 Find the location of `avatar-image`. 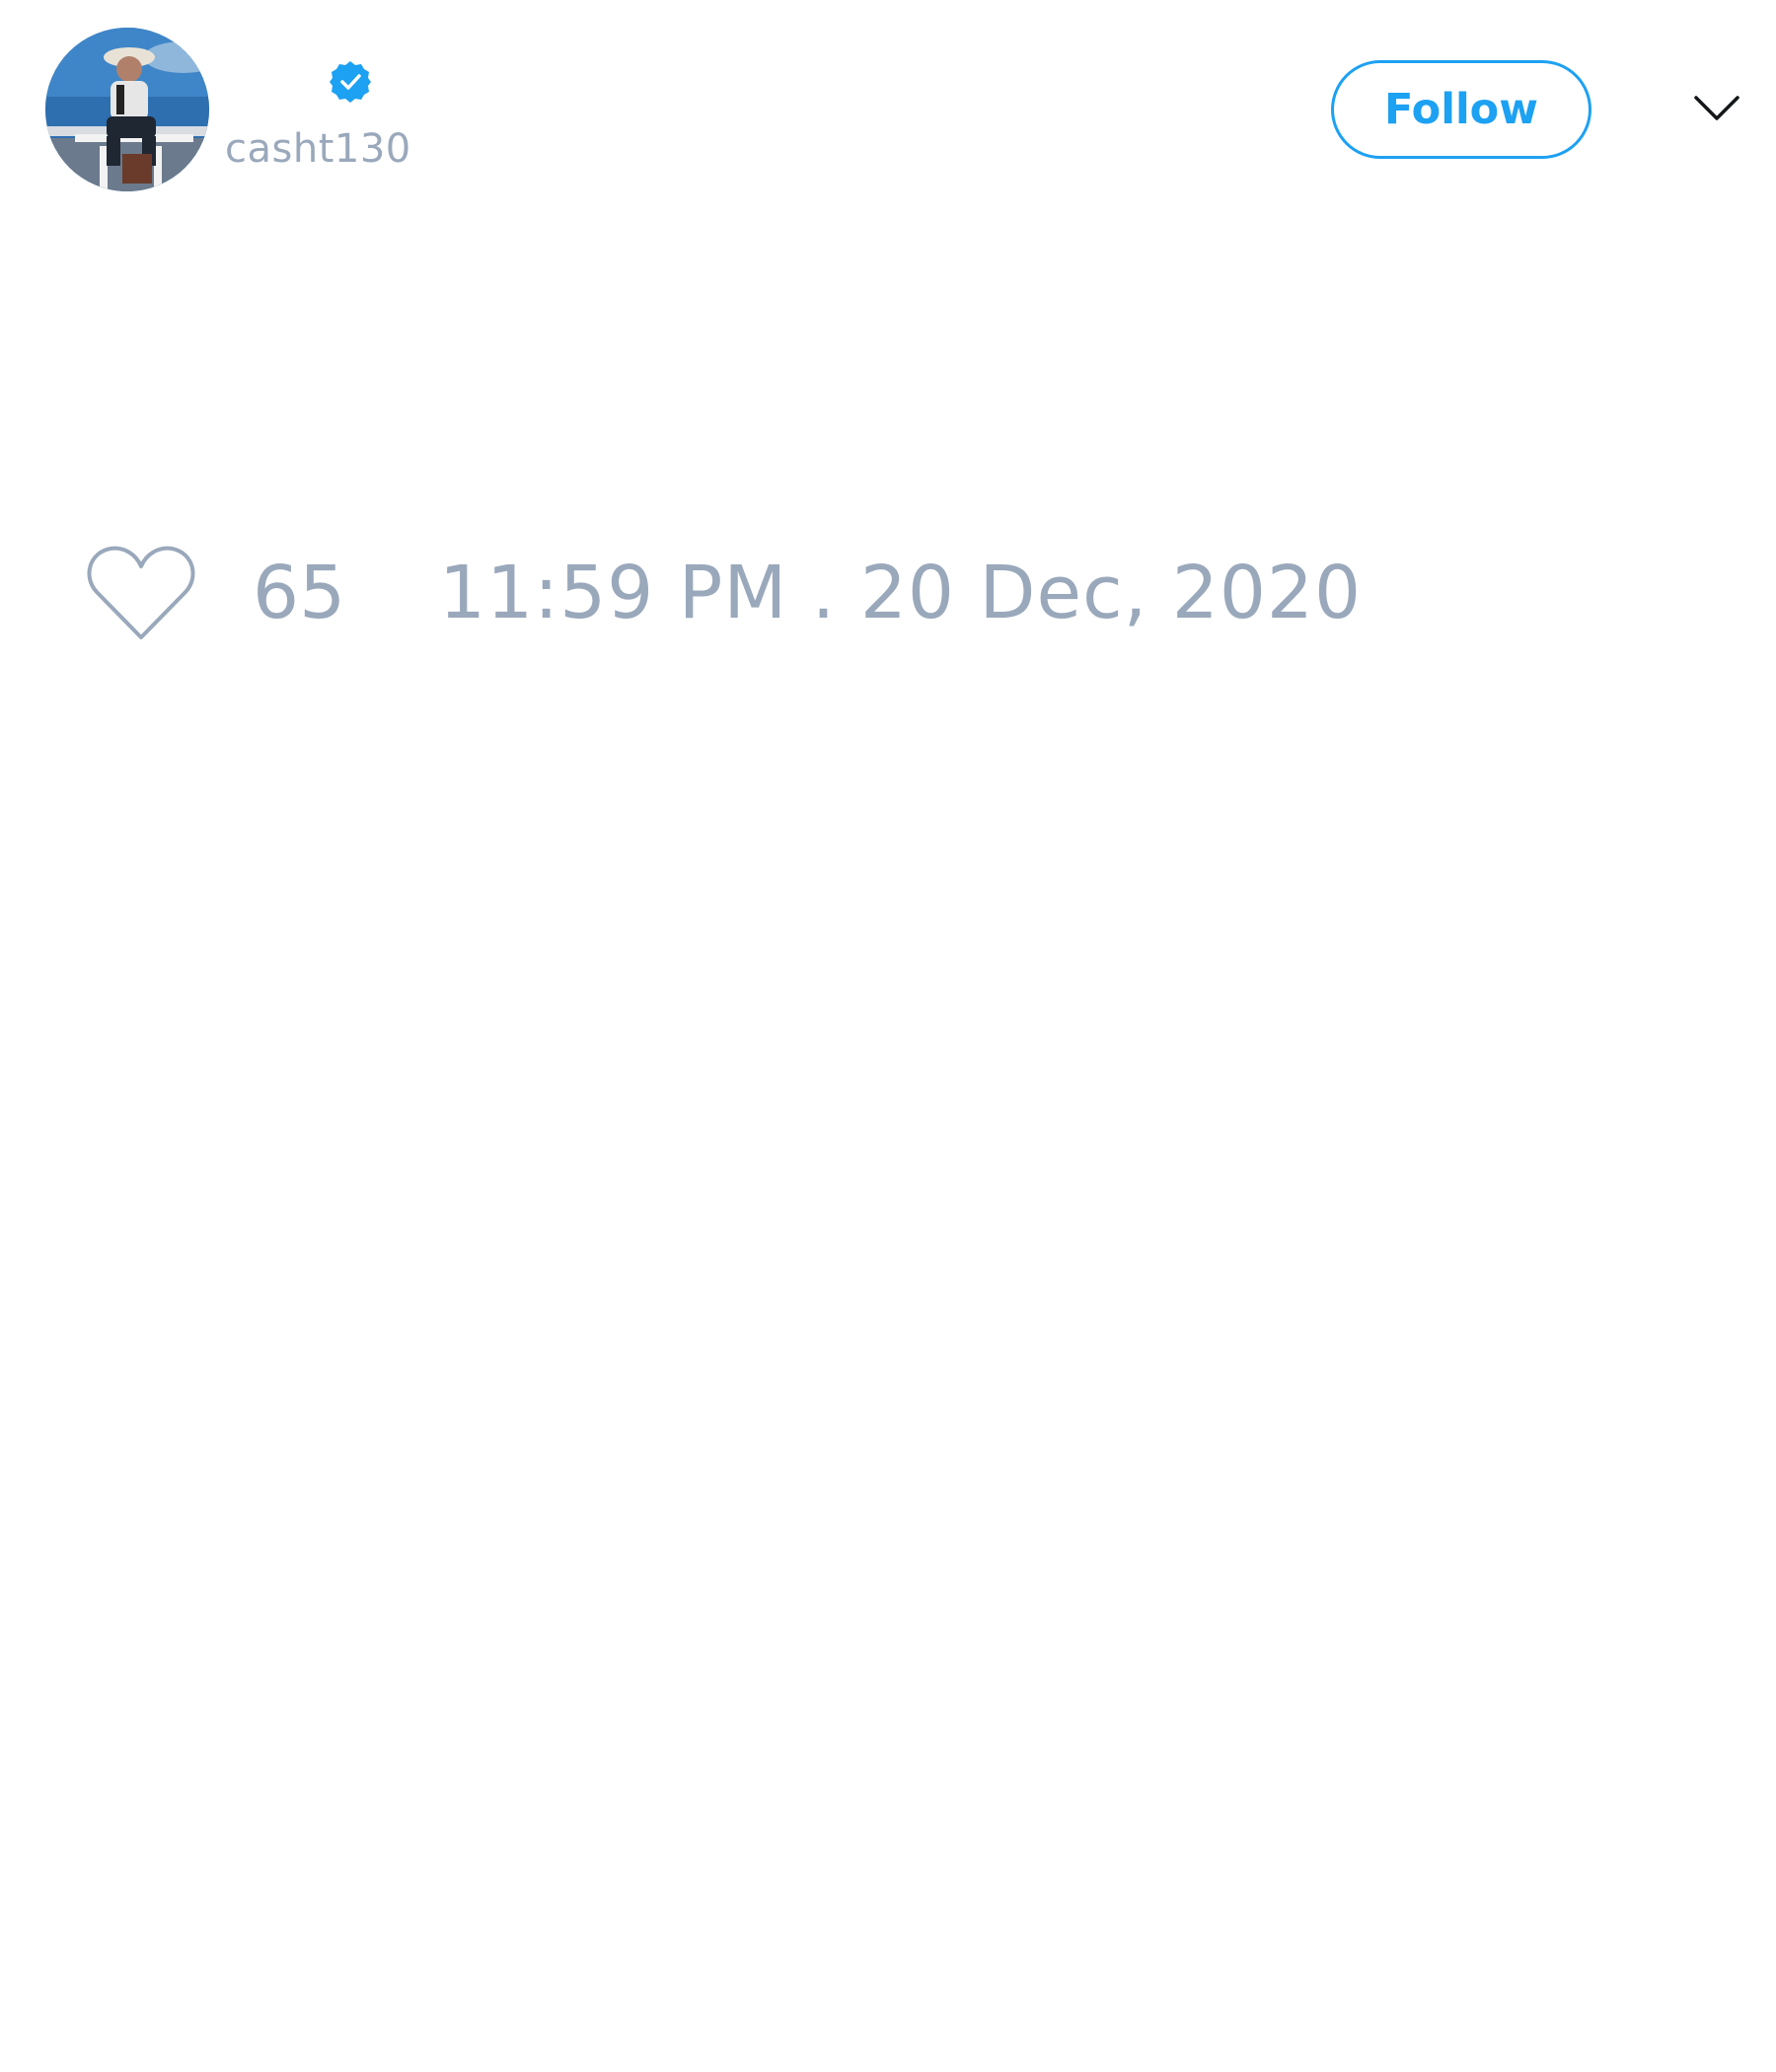

avatar-image is located at coordinates (127, 110).